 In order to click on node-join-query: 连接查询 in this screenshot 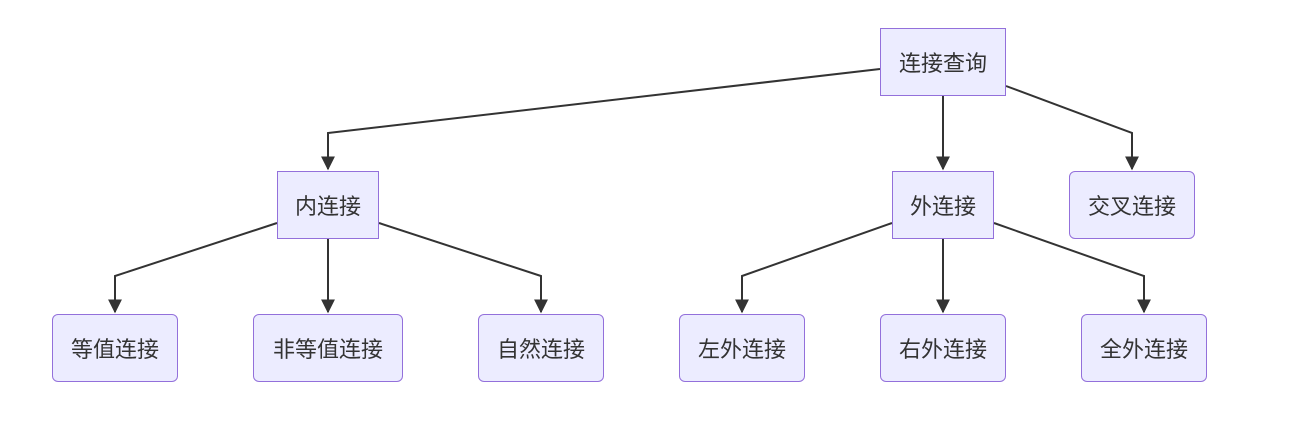, I will do `click(943, 62)`.